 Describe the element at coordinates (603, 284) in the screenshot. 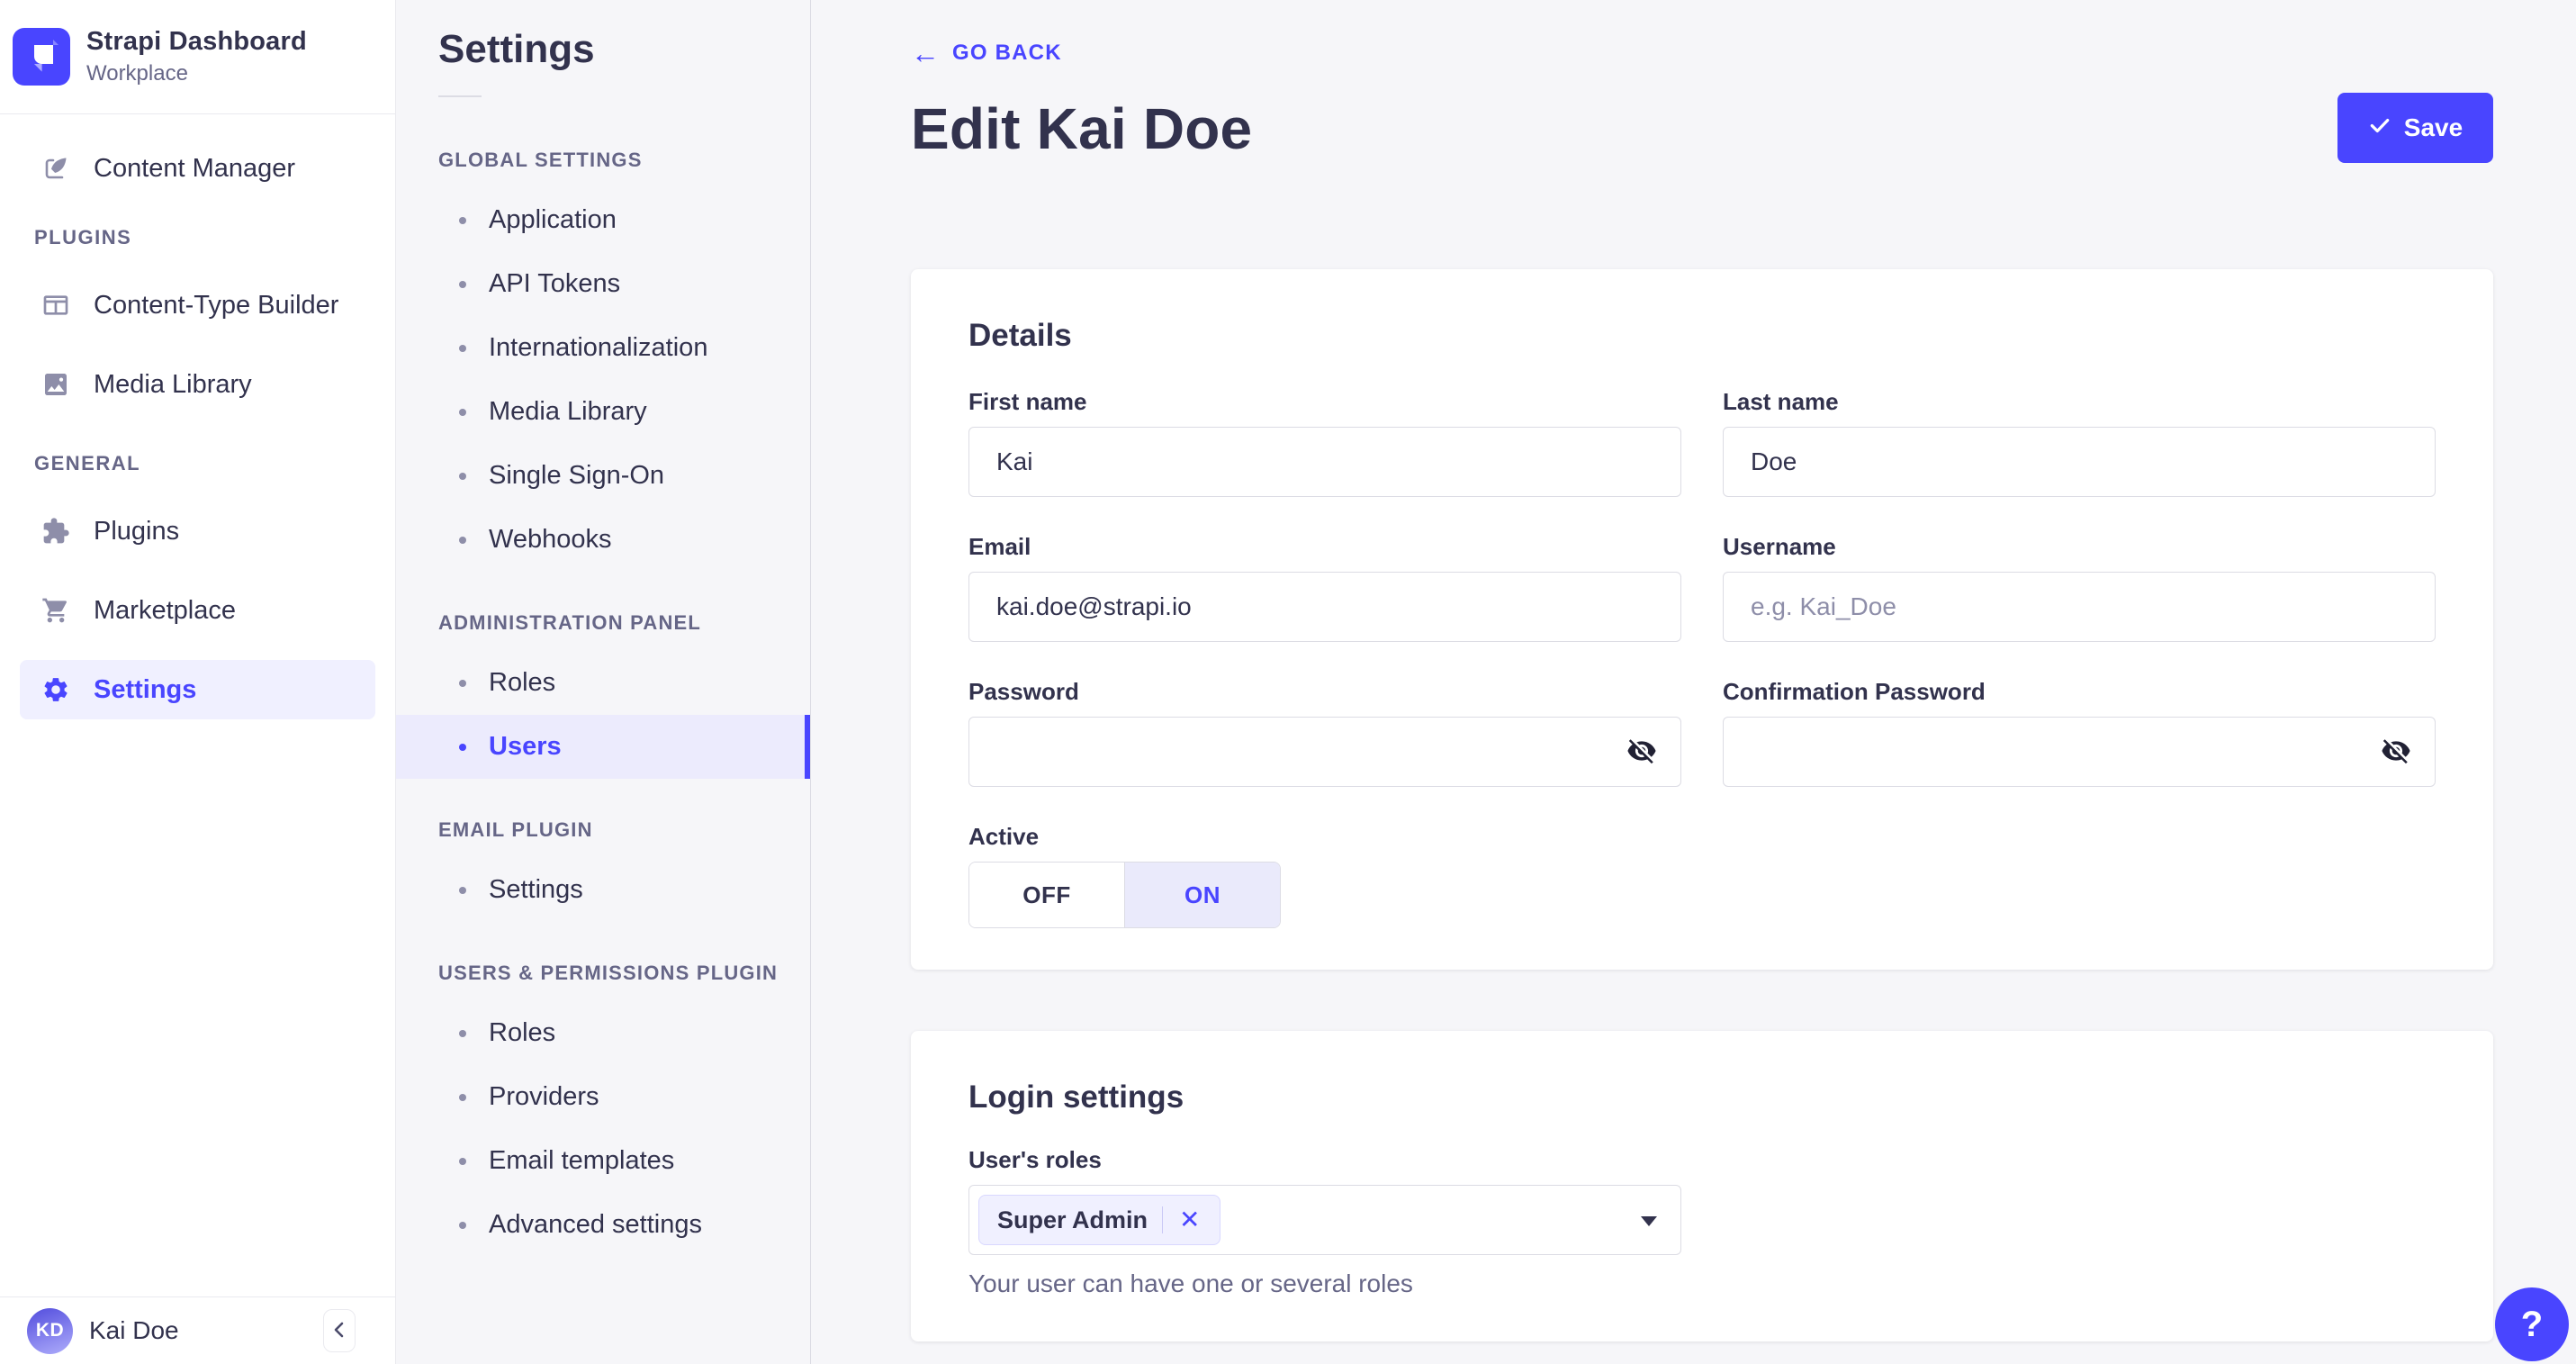

I see `subnav-item-api-tokens: API Tokens` at that location.